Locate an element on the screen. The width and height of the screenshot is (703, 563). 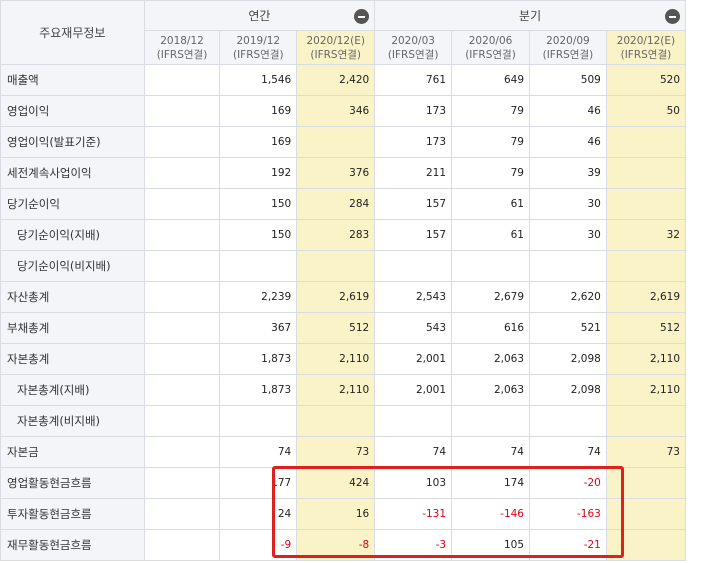
table-cell: 376 is located at coordinates (336, 173).